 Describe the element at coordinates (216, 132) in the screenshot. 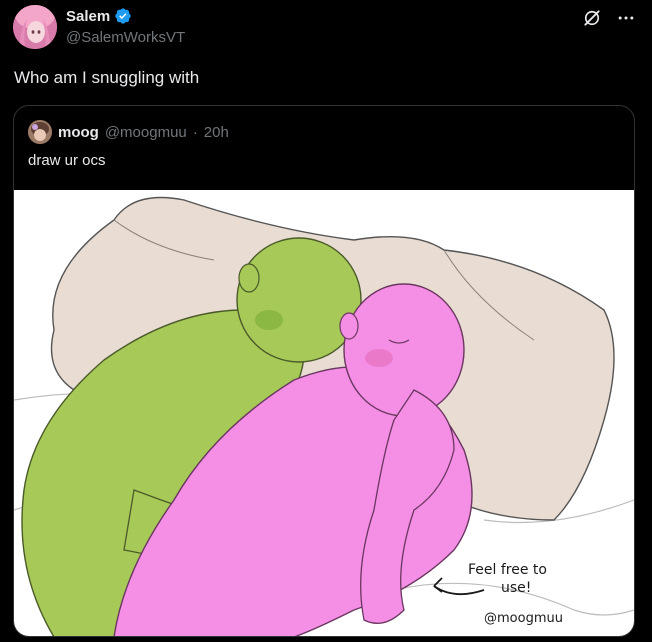

I see `quoted-time: 20h` at that location.